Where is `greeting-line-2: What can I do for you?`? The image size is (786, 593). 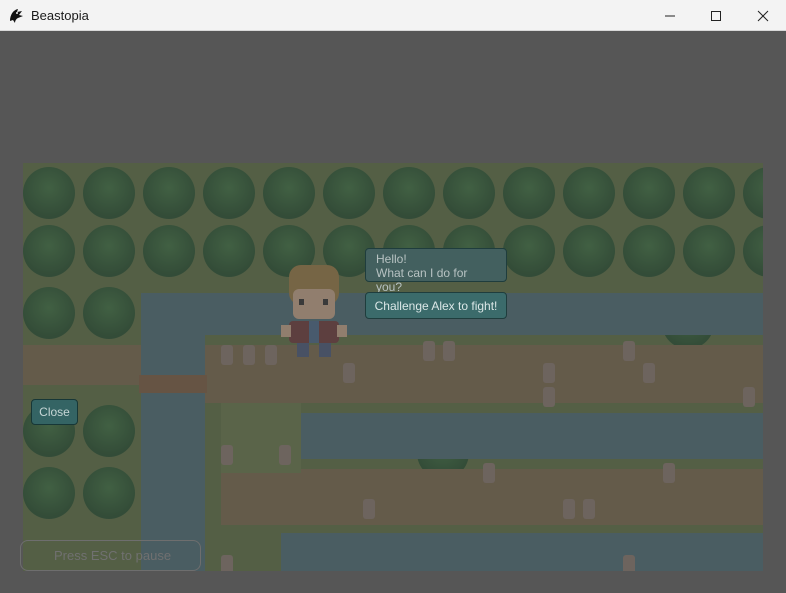 greeting-line-2: What can I do for you? is located at coordinates (422, 280).